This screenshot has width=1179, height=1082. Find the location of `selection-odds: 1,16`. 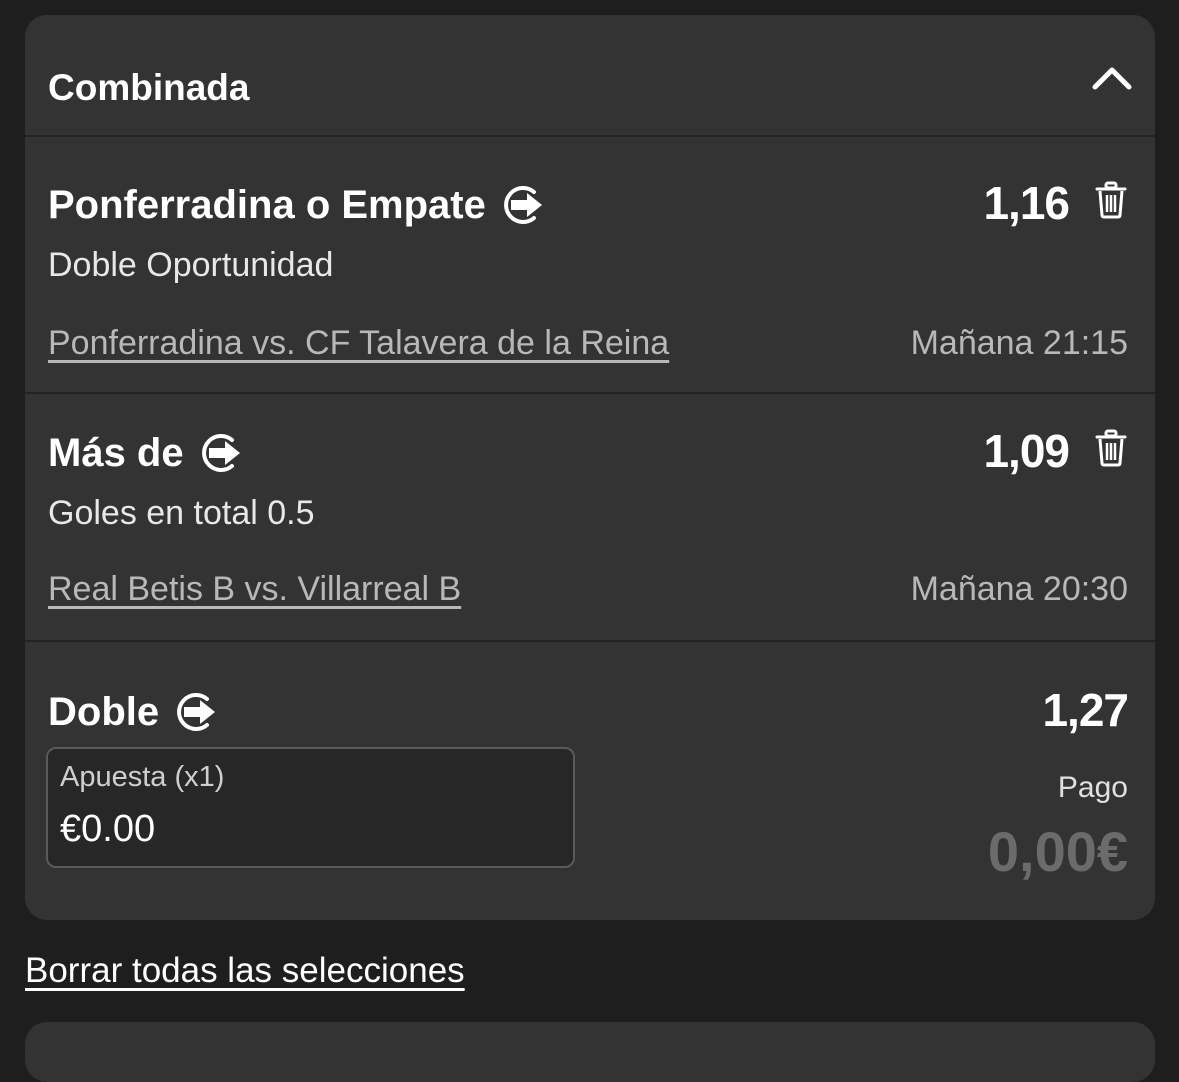

selection-odds: 1,16 is located at coordinates (1026, 203).